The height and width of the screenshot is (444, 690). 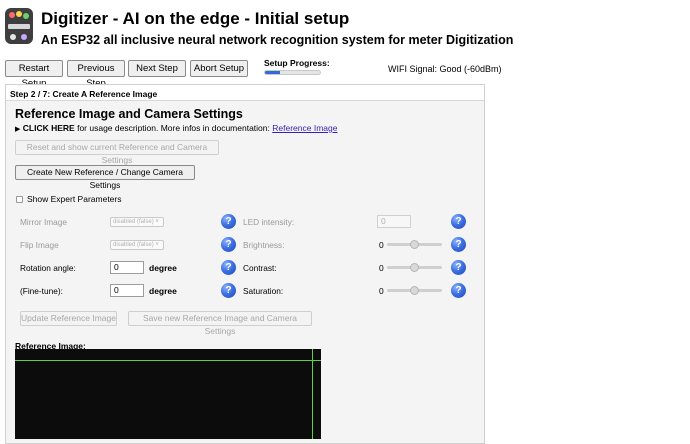 I want to click on setup-progress-label: Setup Progress:, so click(x=297, y=63).